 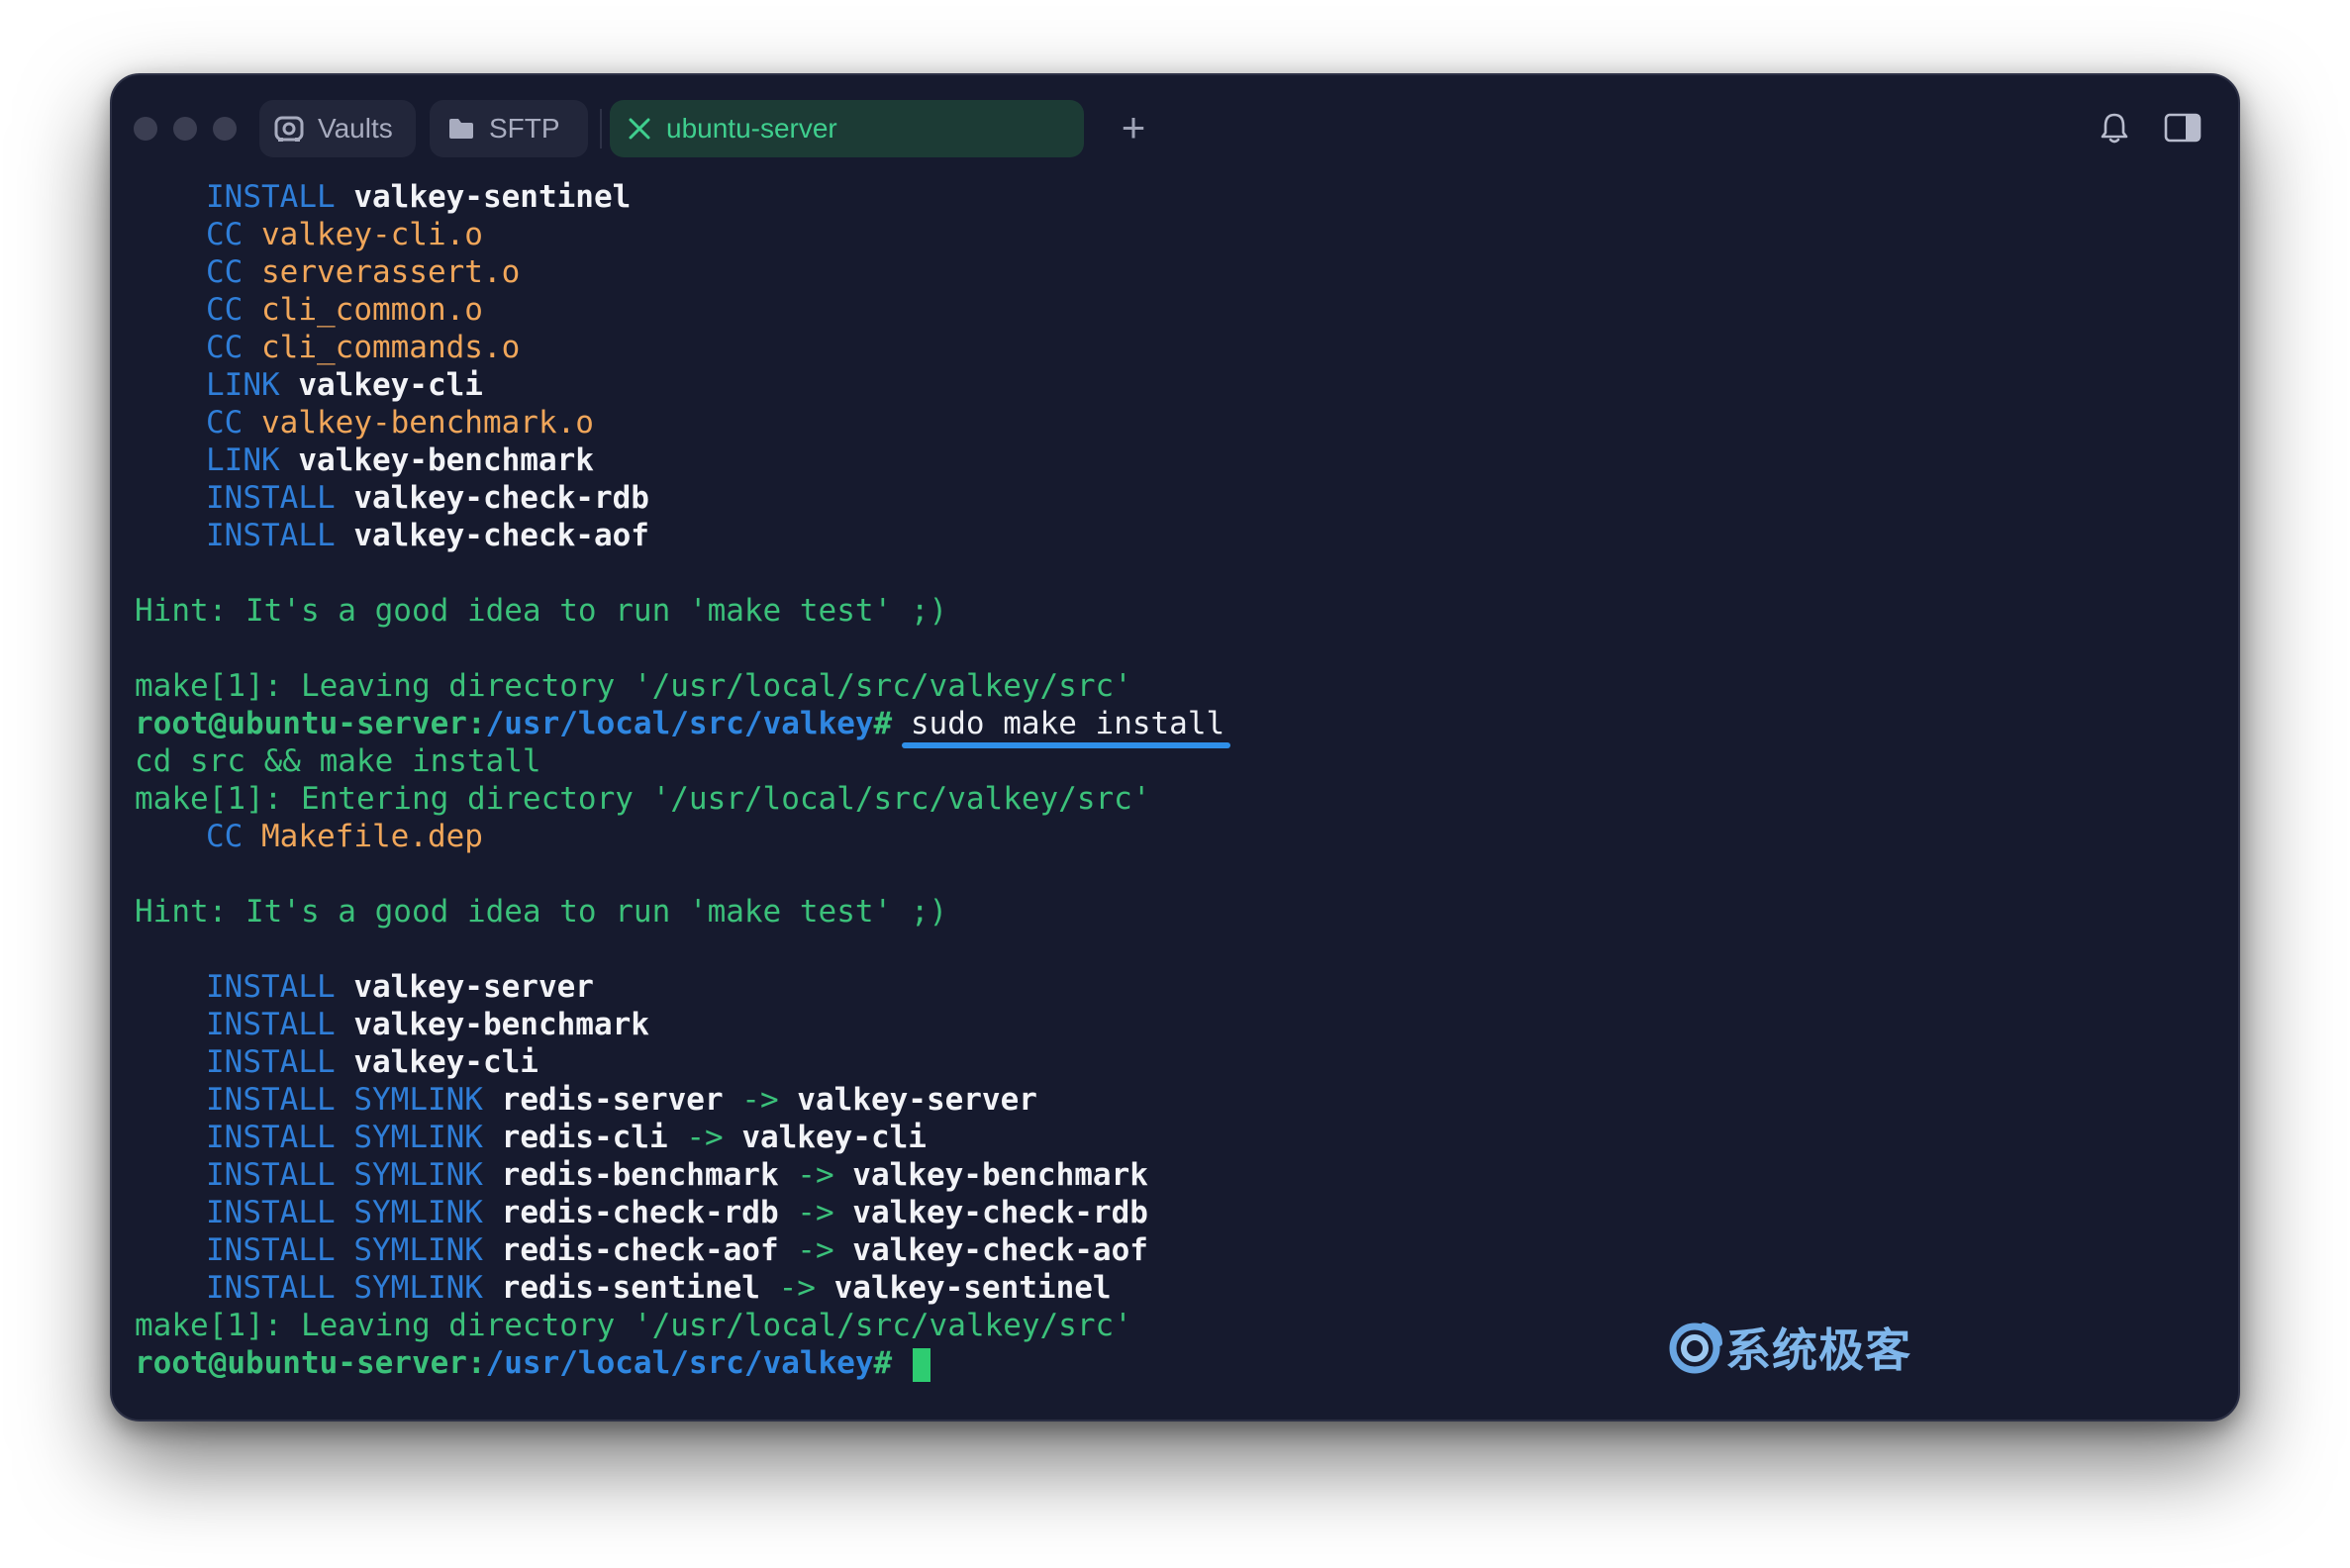 I want to click on symlink-source: redis-benchmark, so click(x=640, y=1175).